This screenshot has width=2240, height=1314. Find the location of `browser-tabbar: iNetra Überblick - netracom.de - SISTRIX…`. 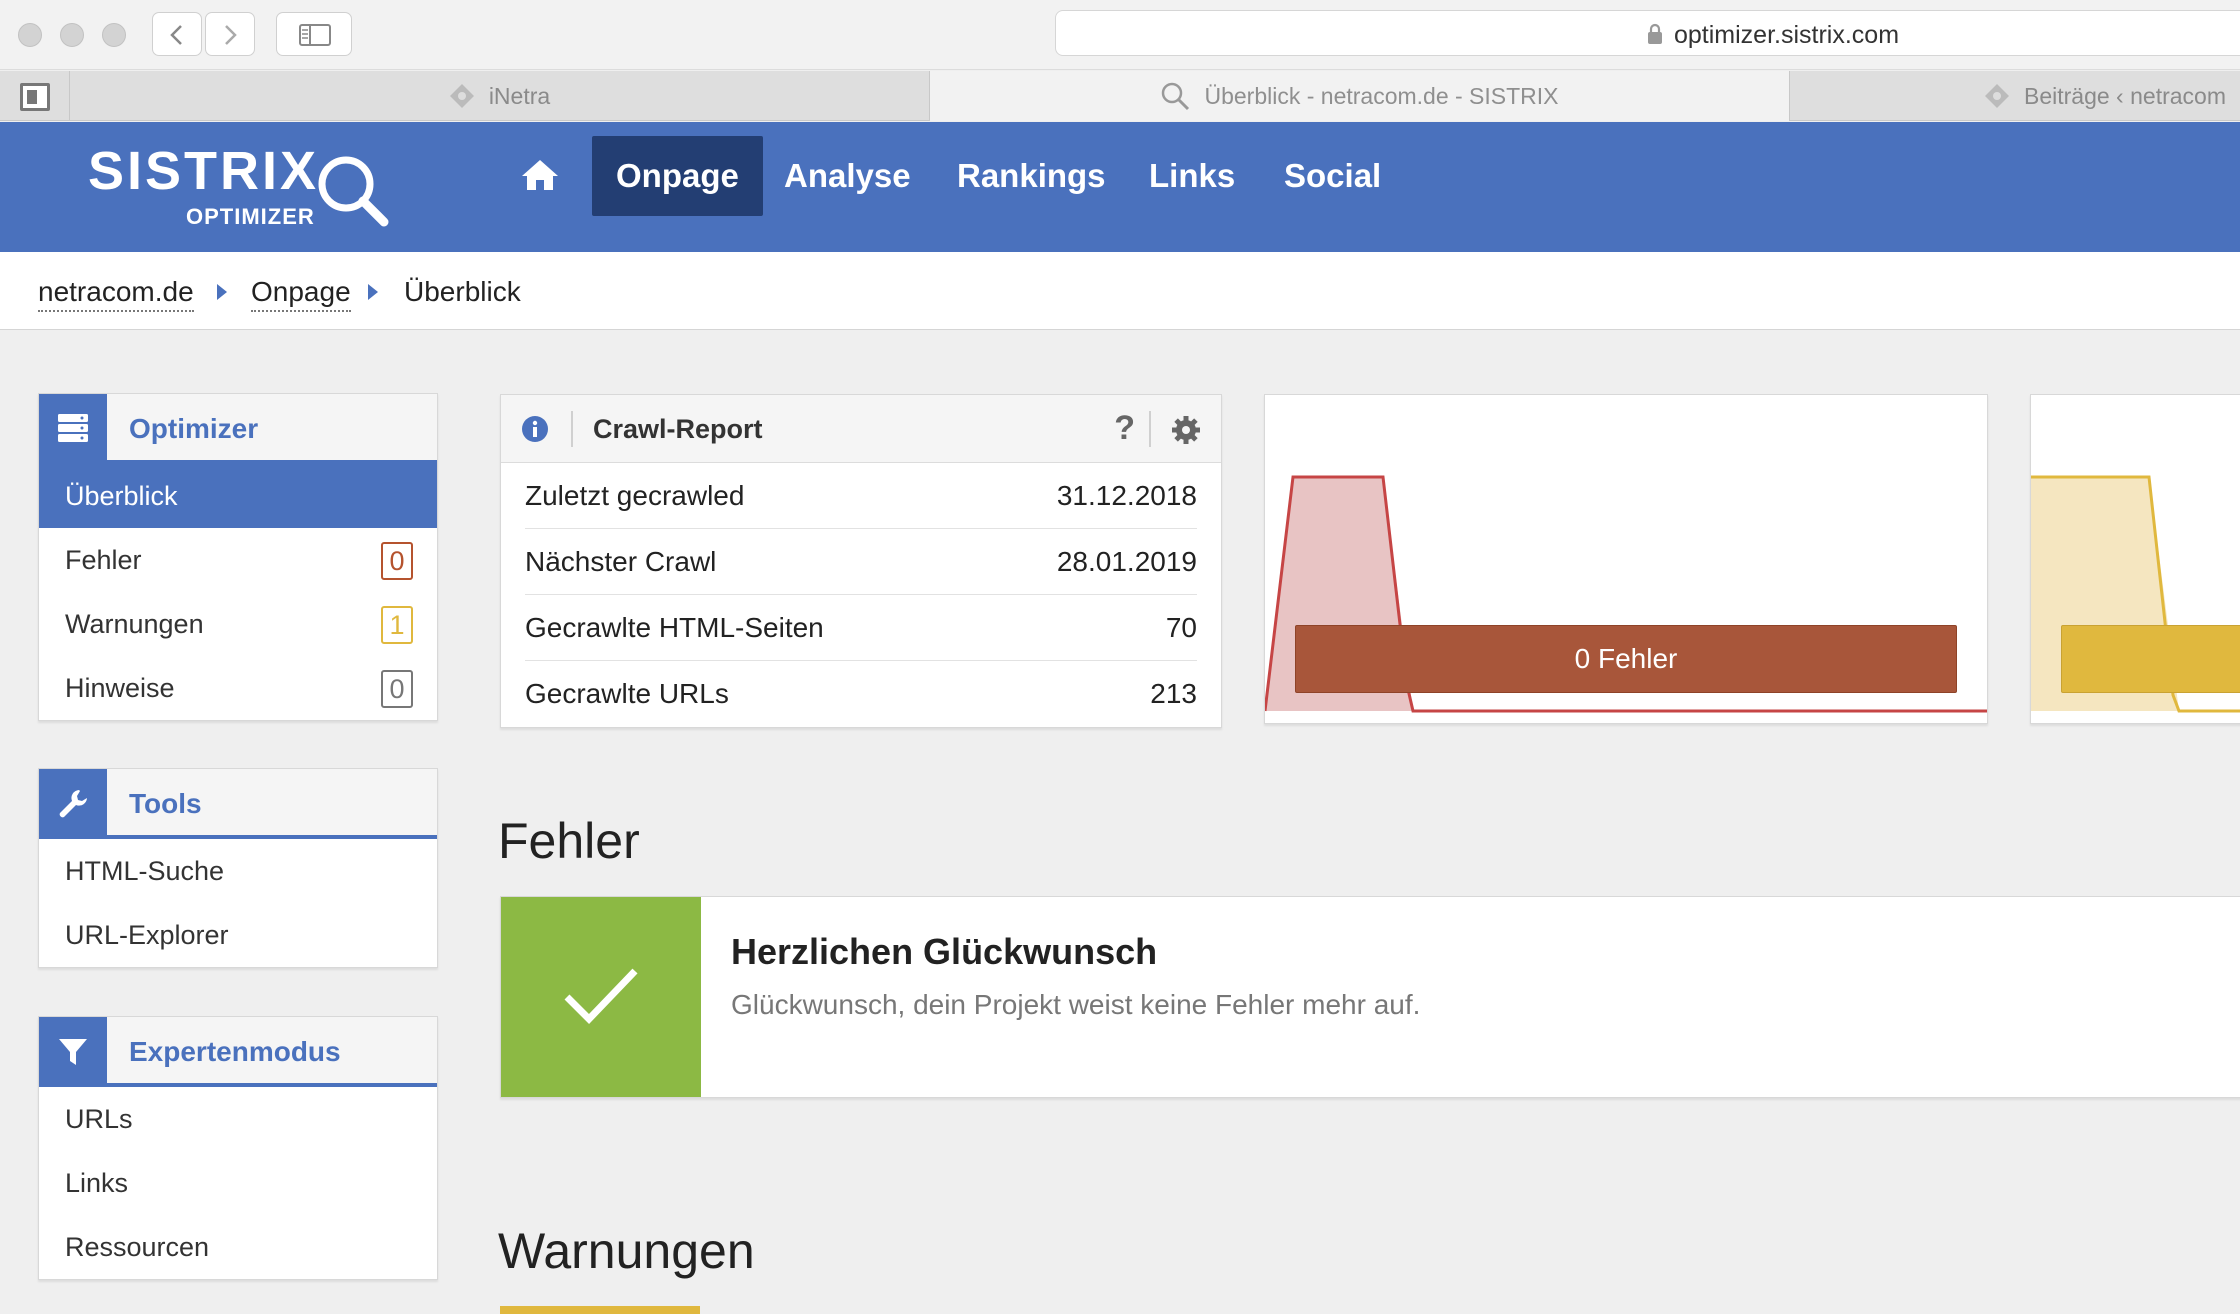

browser-tabbar: iNetra Überblick - netracom.de - SISTRIX… is located at coordinates (1120, 96).